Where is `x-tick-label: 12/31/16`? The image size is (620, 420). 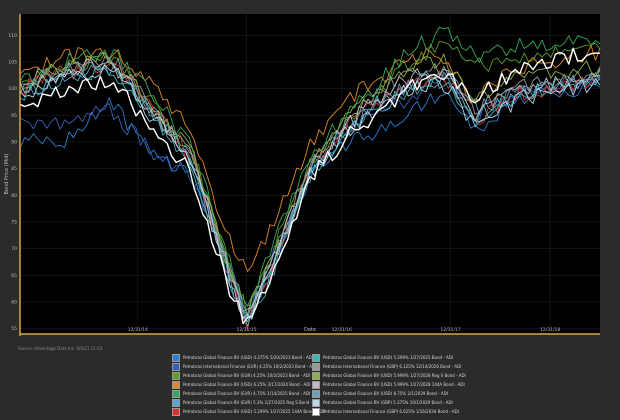
x-tick-label: 12/31/16 is located at coordinates (342, 330).